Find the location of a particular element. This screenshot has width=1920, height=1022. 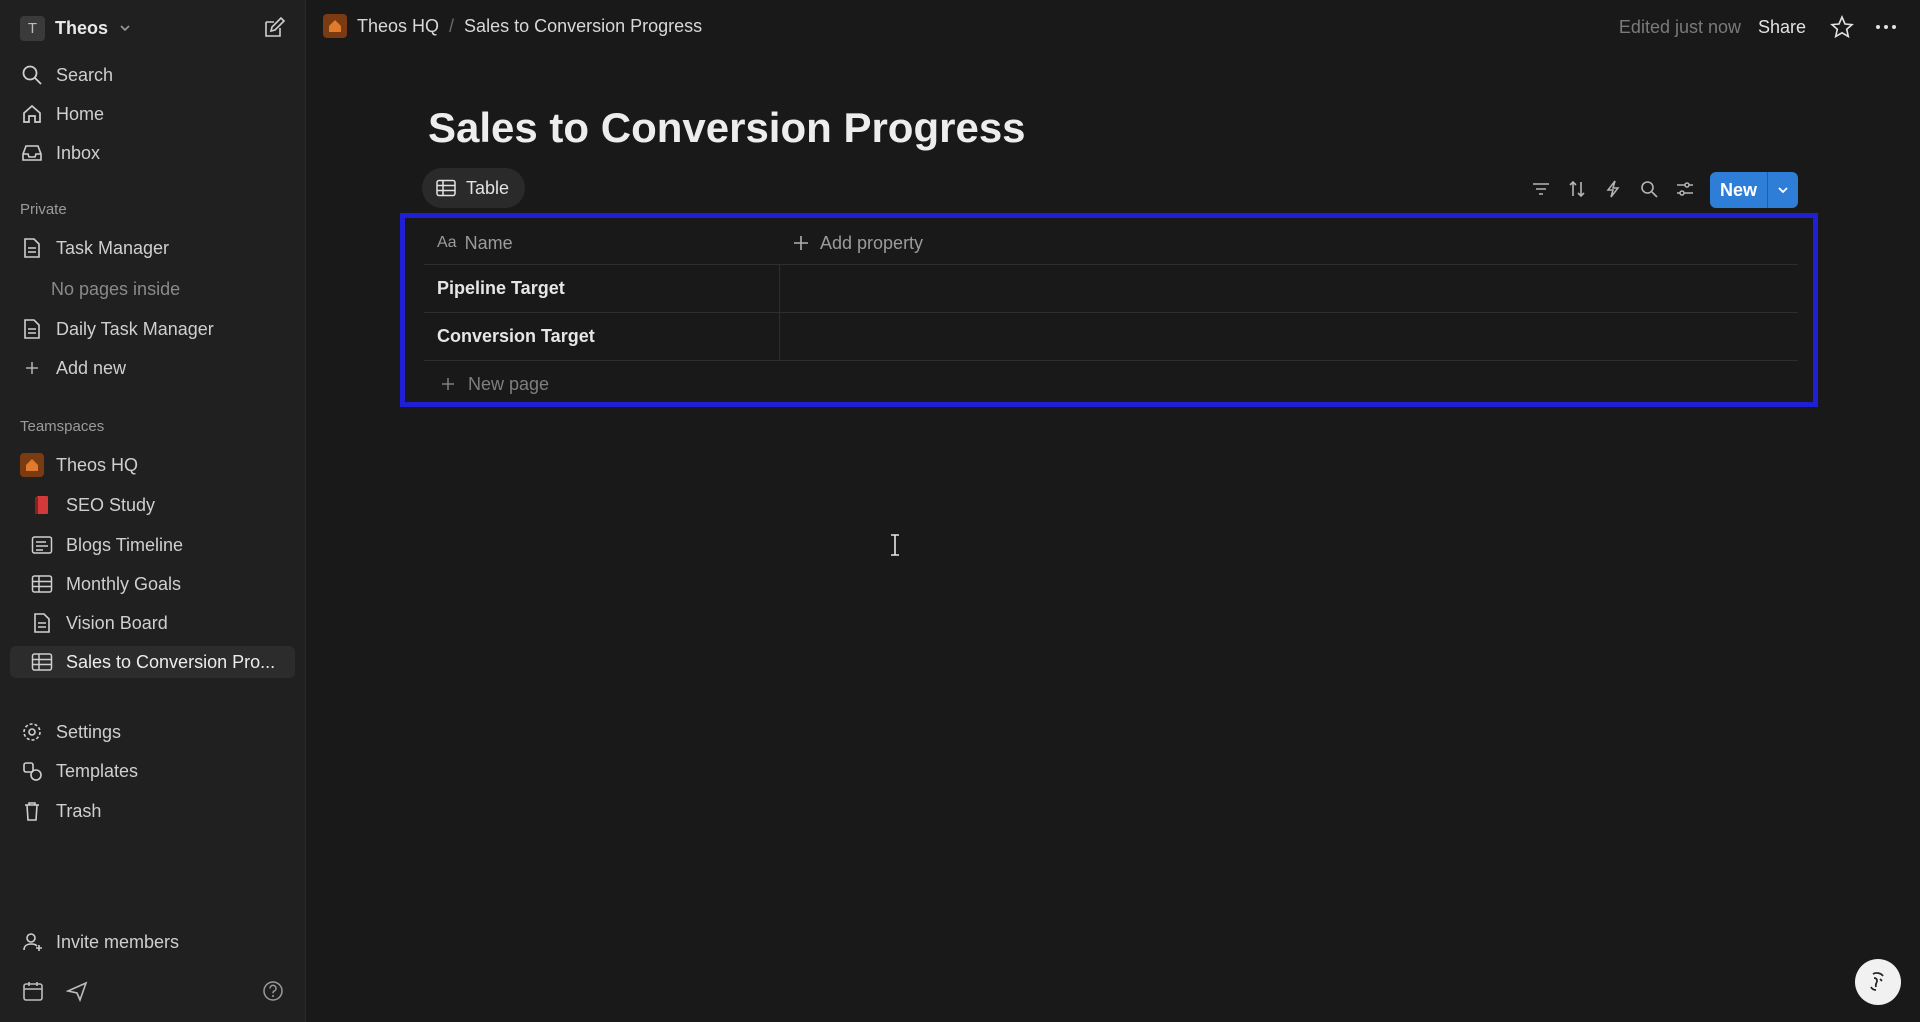

text-cursor-icon is located at coordinates (895, 545).